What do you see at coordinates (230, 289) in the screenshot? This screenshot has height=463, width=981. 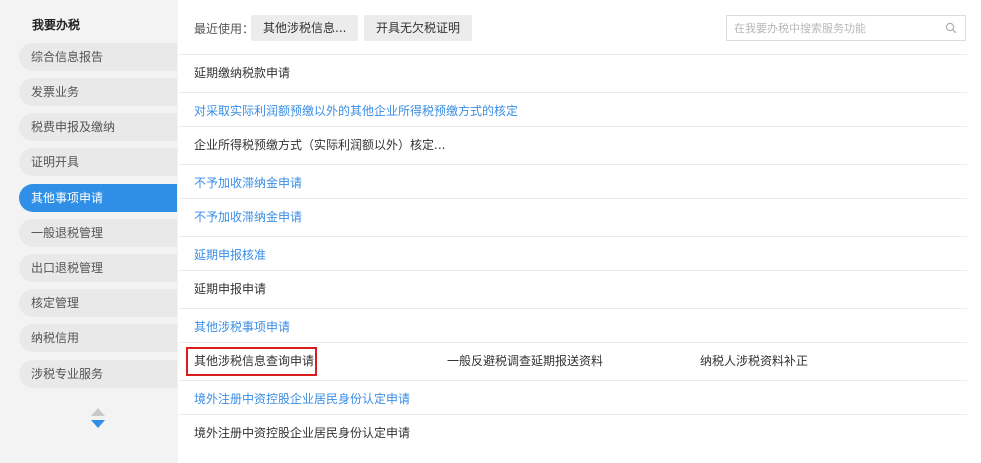 I see `service-link-deferred-filing: 延期申报申请` at bounding box center [230, 289].